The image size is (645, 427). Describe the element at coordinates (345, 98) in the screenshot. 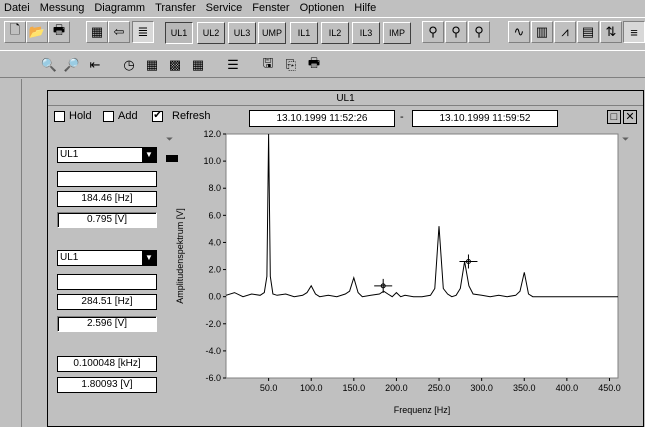

I see `window-title: UL1` at that location.